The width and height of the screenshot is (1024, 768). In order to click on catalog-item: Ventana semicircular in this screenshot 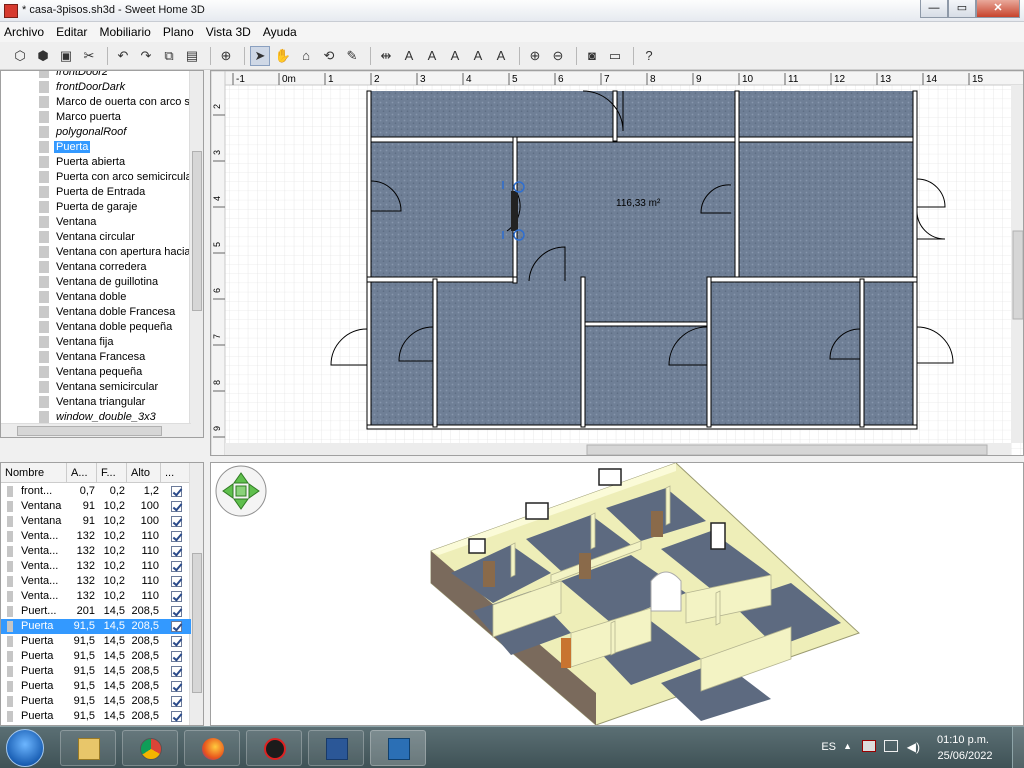, I will do `click(96, 387)`.